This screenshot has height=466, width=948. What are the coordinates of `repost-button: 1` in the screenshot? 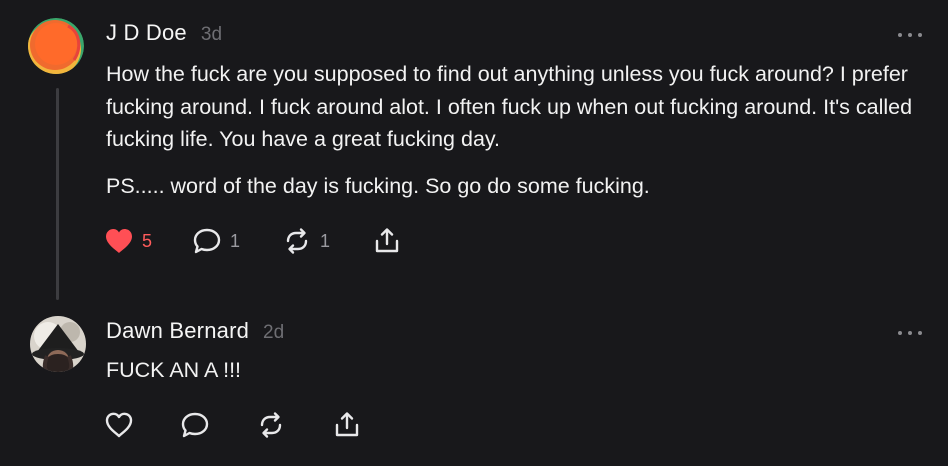 It's located at (327, 241).